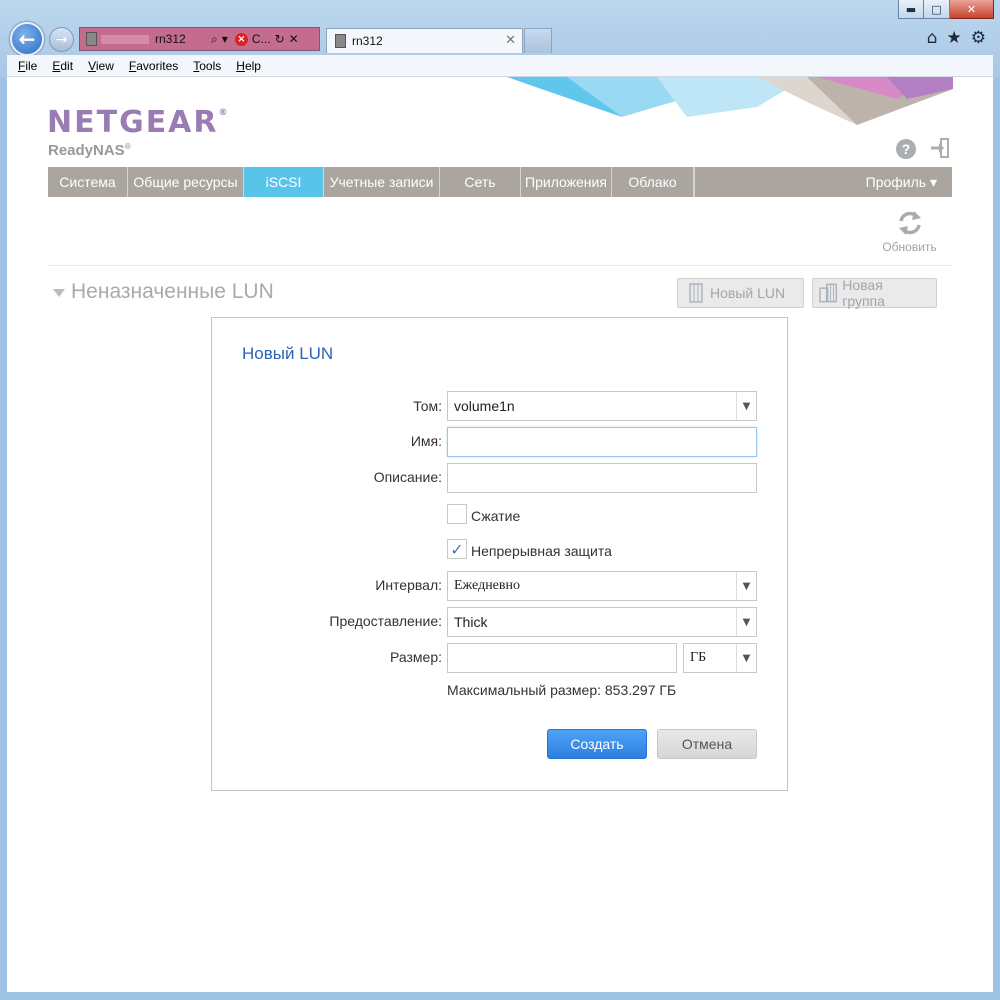 The image size is (1000, 1000). I want to click on section-header: Неназначенные LUN, so click(163, 292).